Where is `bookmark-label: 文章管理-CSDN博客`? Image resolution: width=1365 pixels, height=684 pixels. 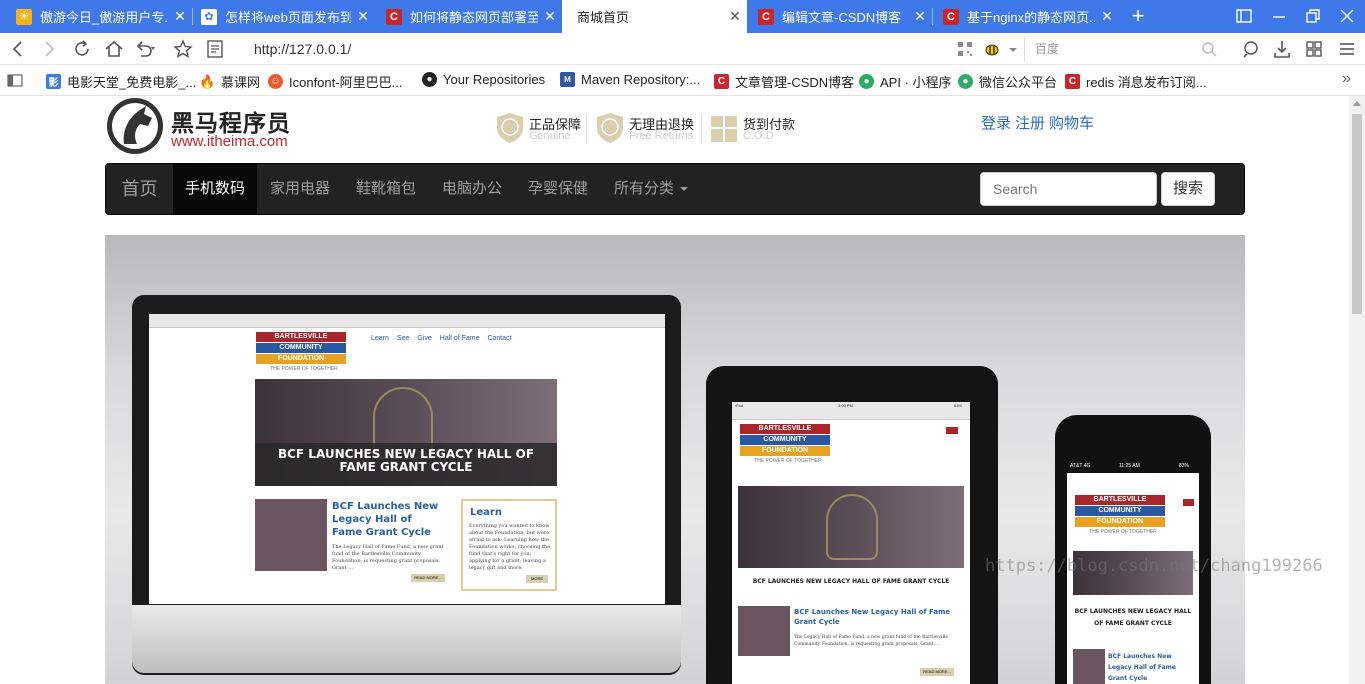 bookmark-label: 文章管理-CSDN博客 is located at coordinates (795, 82).